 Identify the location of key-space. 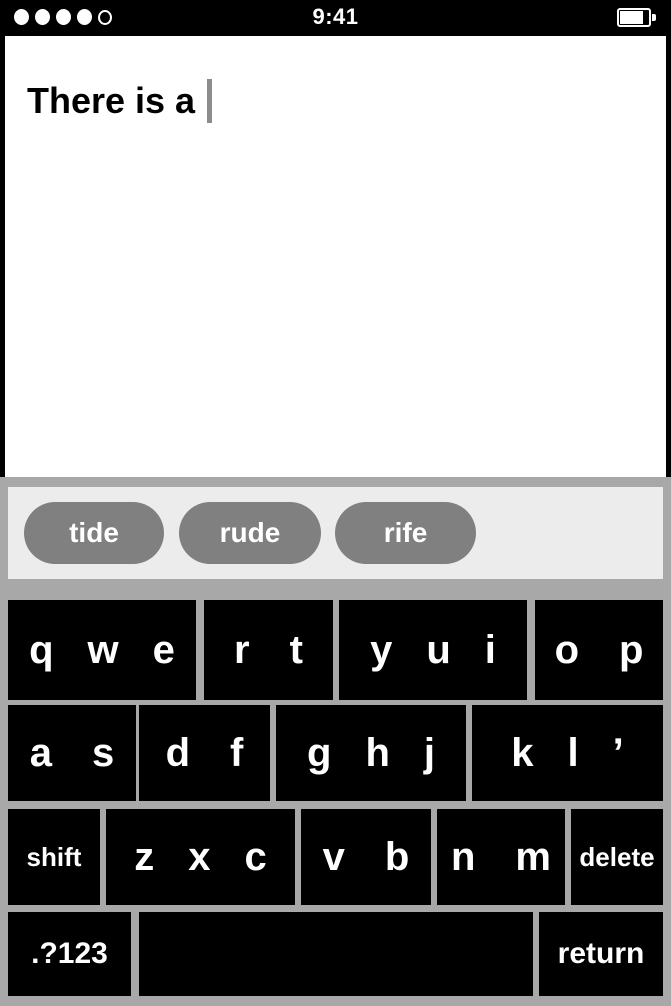
(336, 954).